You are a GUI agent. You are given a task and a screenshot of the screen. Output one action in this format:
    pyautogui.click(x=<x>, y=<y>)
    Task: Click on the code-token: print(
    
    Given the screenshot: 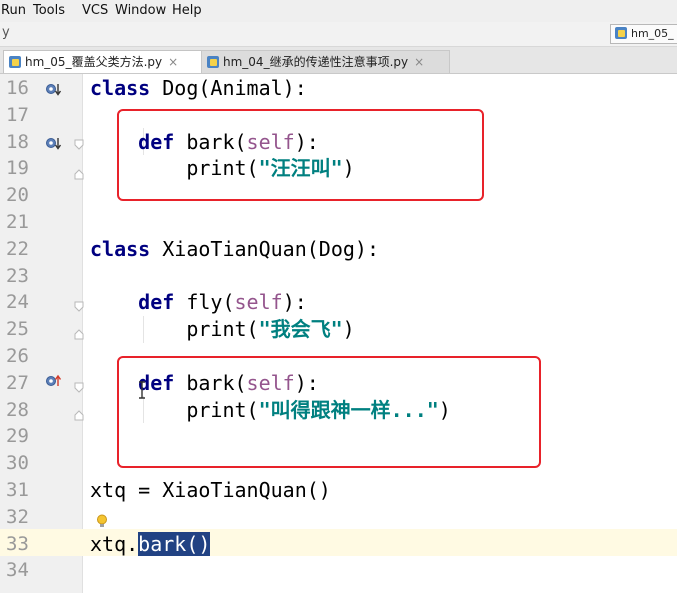 What is the action you would take?
    pyautogui.click(x=174, y=329)
    